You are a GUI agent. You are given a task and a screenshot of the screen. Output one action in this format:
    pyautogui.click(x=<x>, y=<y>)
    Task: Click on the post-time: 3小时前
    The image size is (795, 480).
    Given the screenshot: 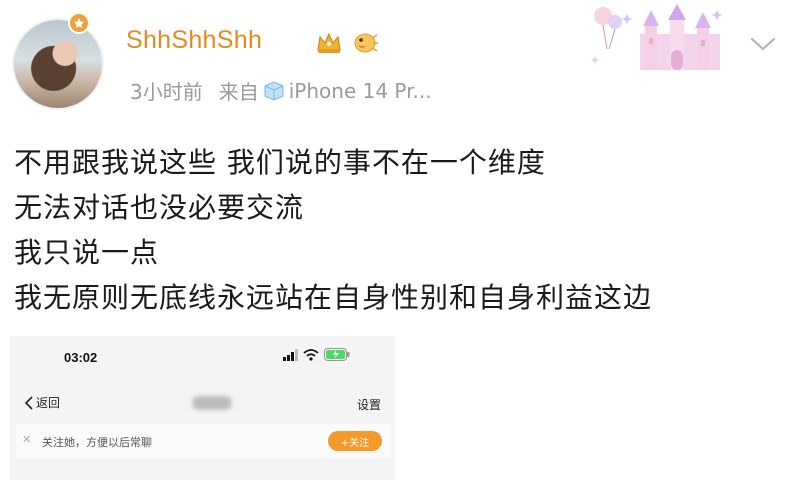 What is the action you would take?
    pyautogui.click(x=166, y=92)
    